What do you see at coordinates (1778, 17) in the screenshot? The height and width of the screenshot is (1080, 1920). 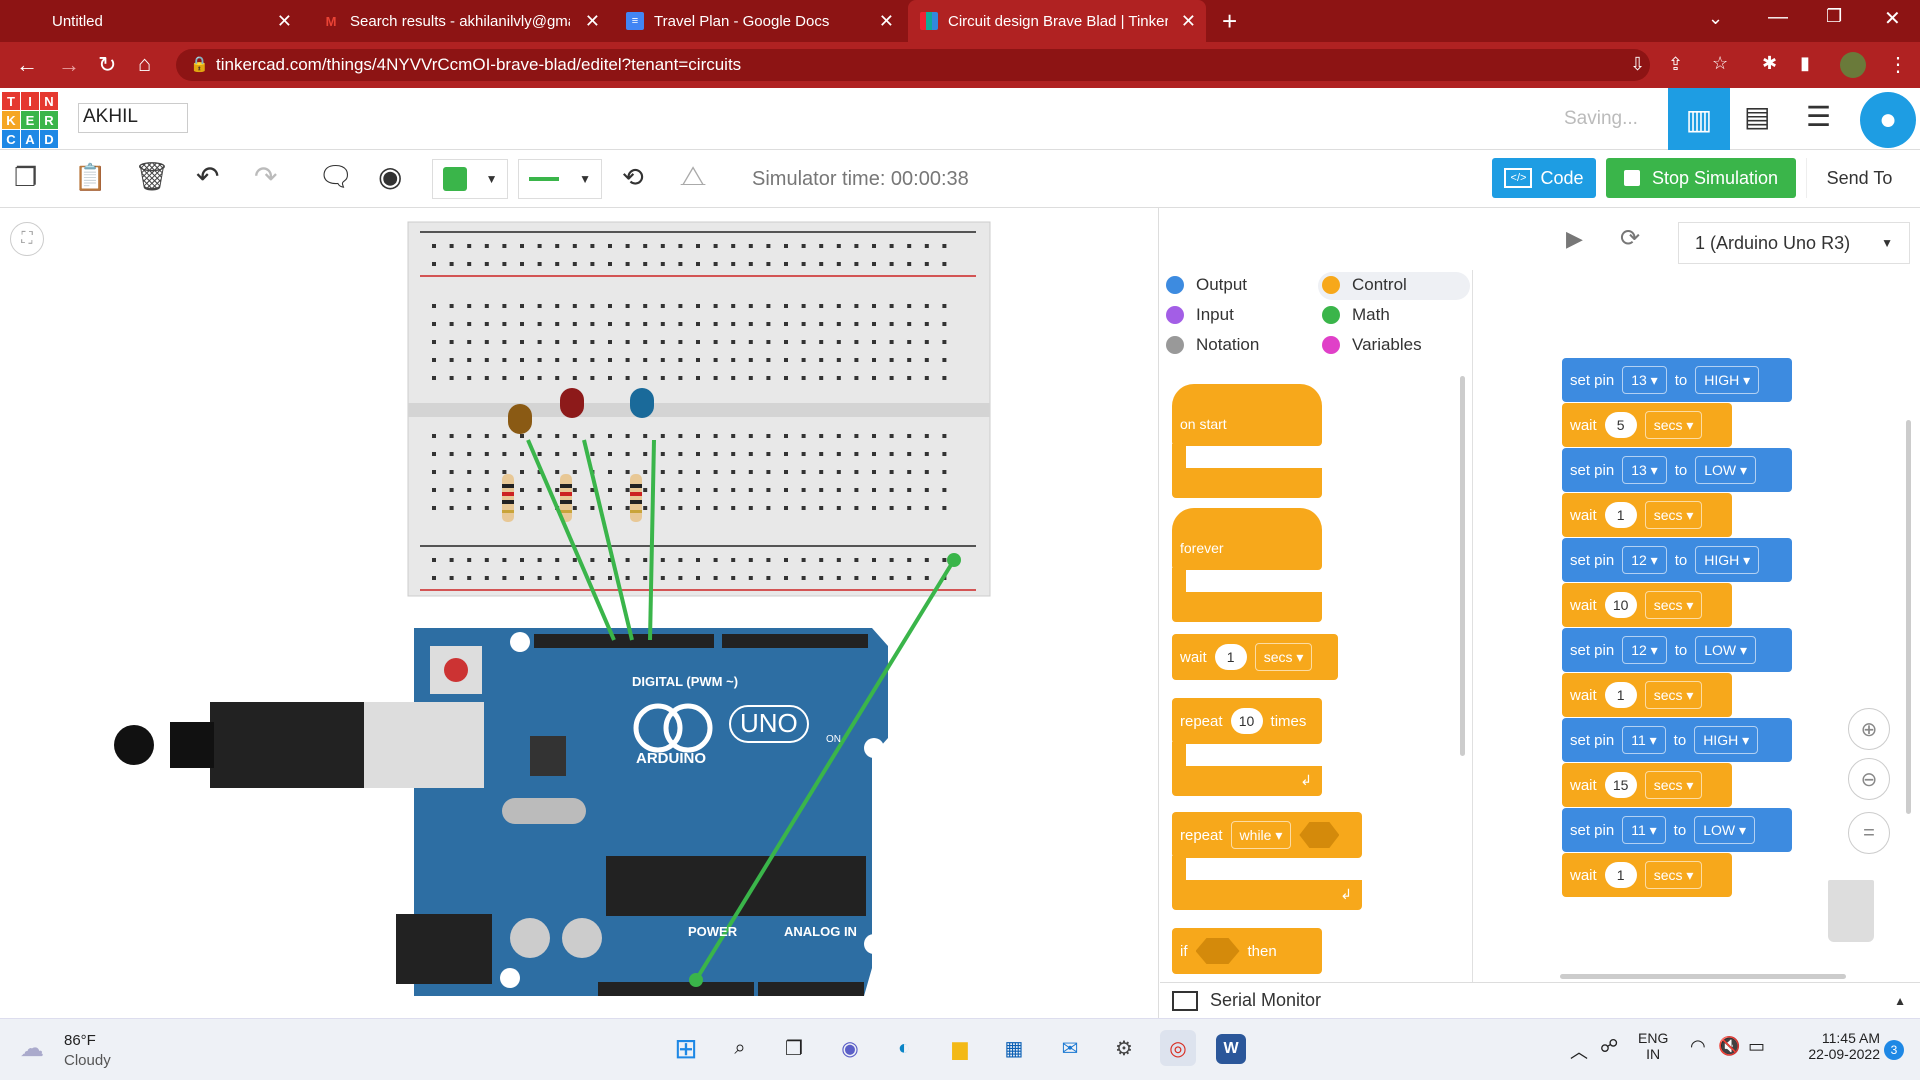 I see `minimize-button: —` at bounding box center [1778, 17].